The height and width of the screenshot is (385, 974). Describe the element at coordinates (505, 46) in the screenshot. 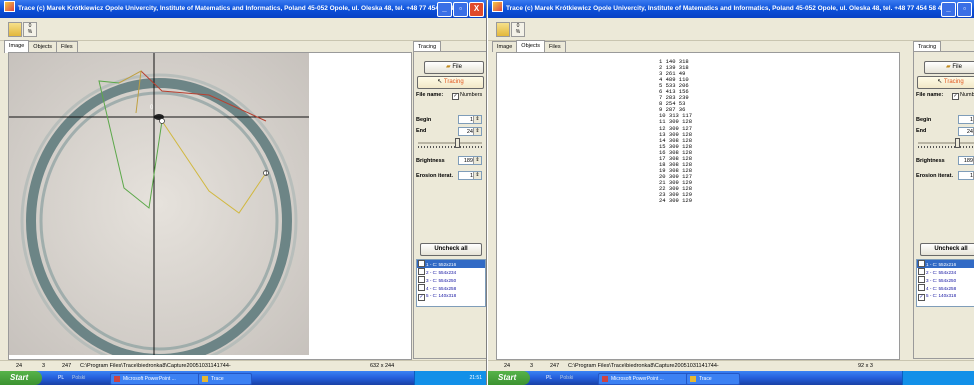

I see `tab-image: Image` at that location.